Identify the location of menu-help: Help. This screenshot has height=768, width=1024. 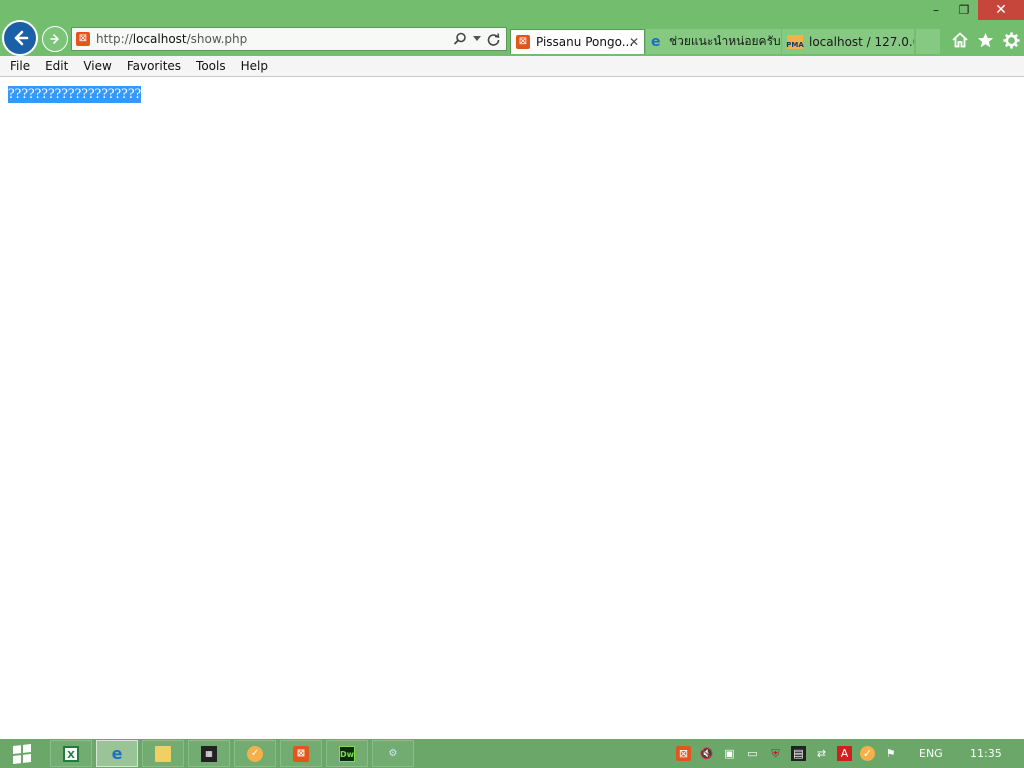
(254, 66).